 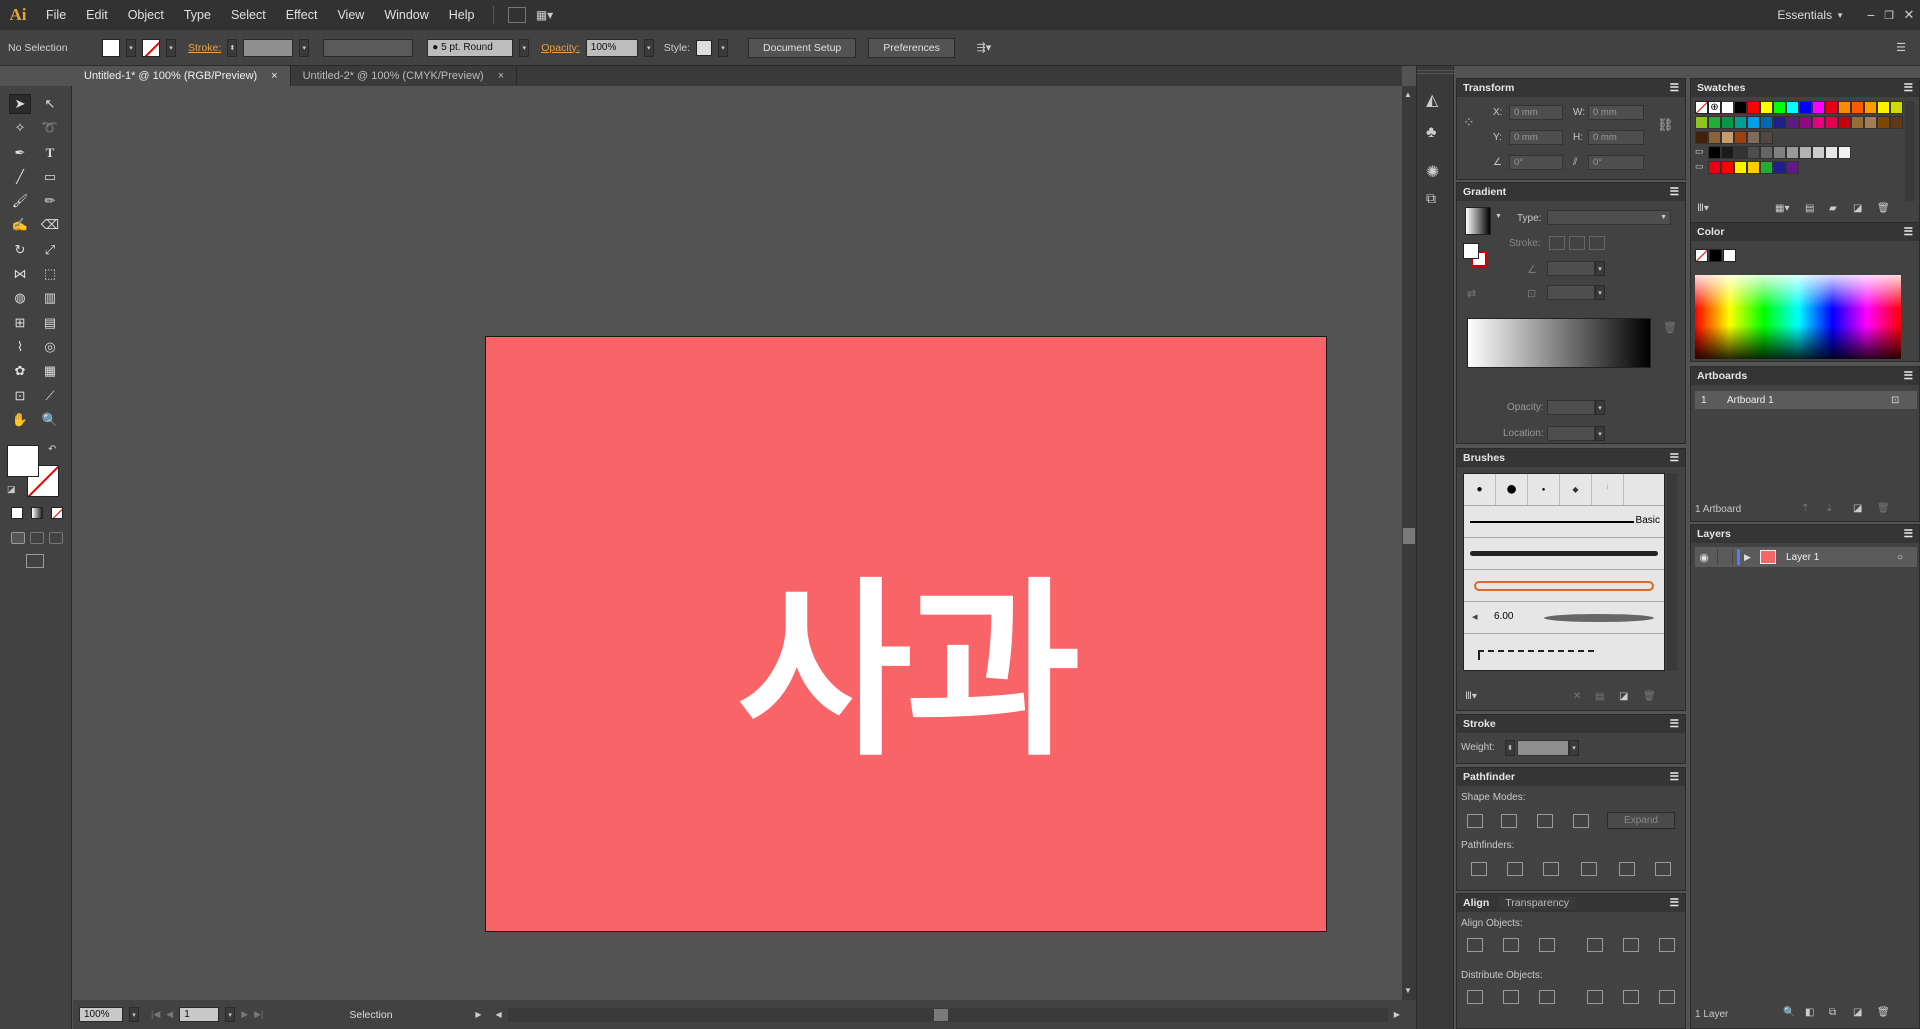 I want to click on align-left-icon, so click(x=1475, y=945).